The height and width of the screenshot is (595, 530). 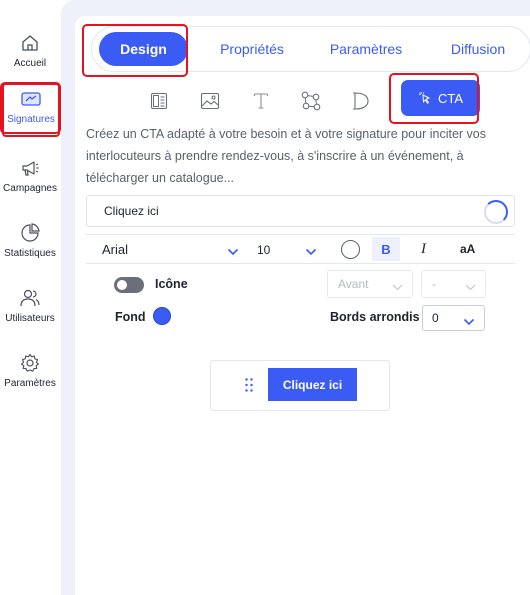 I want to click on social-network-icon, so click(x=311, y=101).